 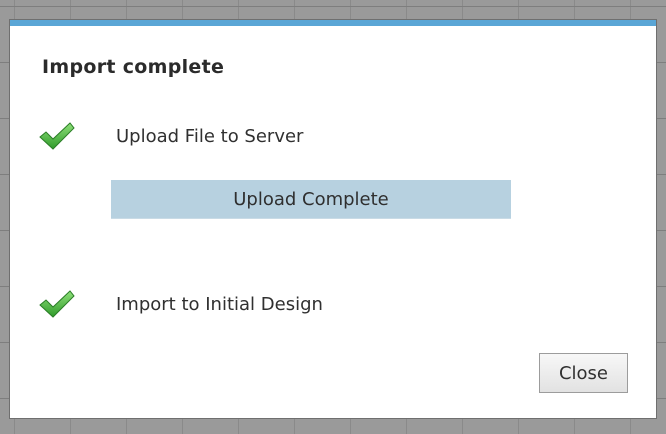 I want to click on progress-text: Upload Complete, so click(x=311, y=199).